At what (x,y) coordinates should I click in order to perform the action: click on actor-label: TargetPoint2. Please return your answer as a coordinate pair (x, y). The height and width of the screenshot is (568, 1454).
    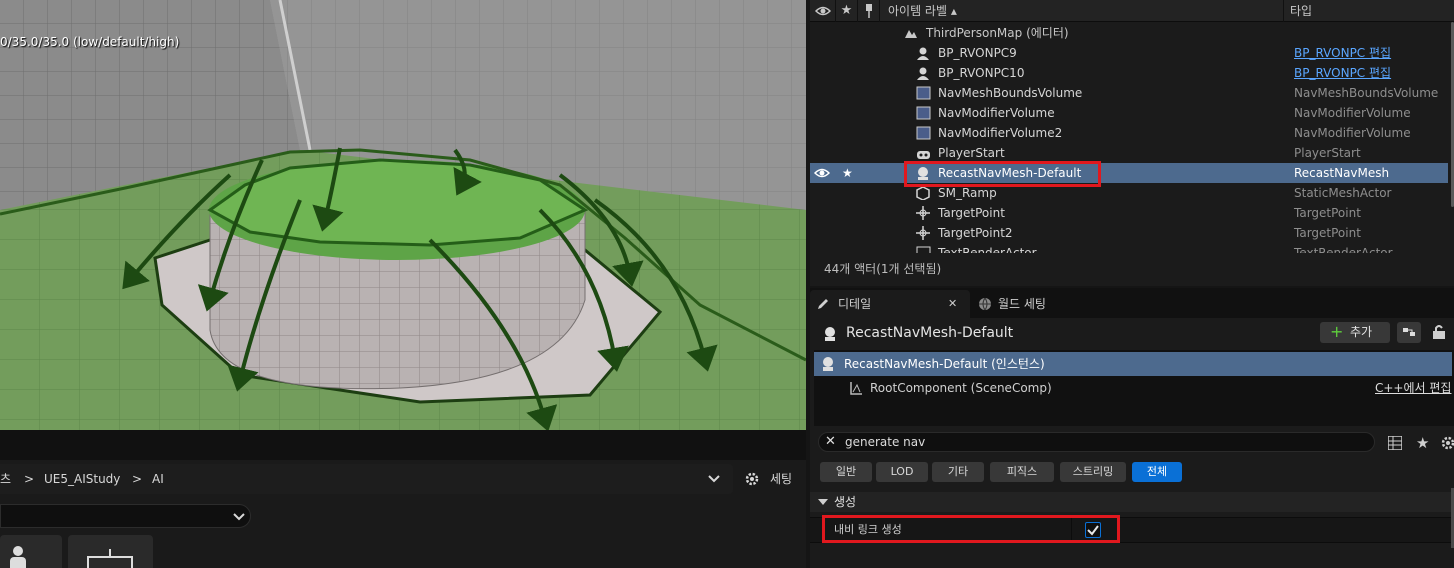
    Looking at the image, I should click on (975, 233).